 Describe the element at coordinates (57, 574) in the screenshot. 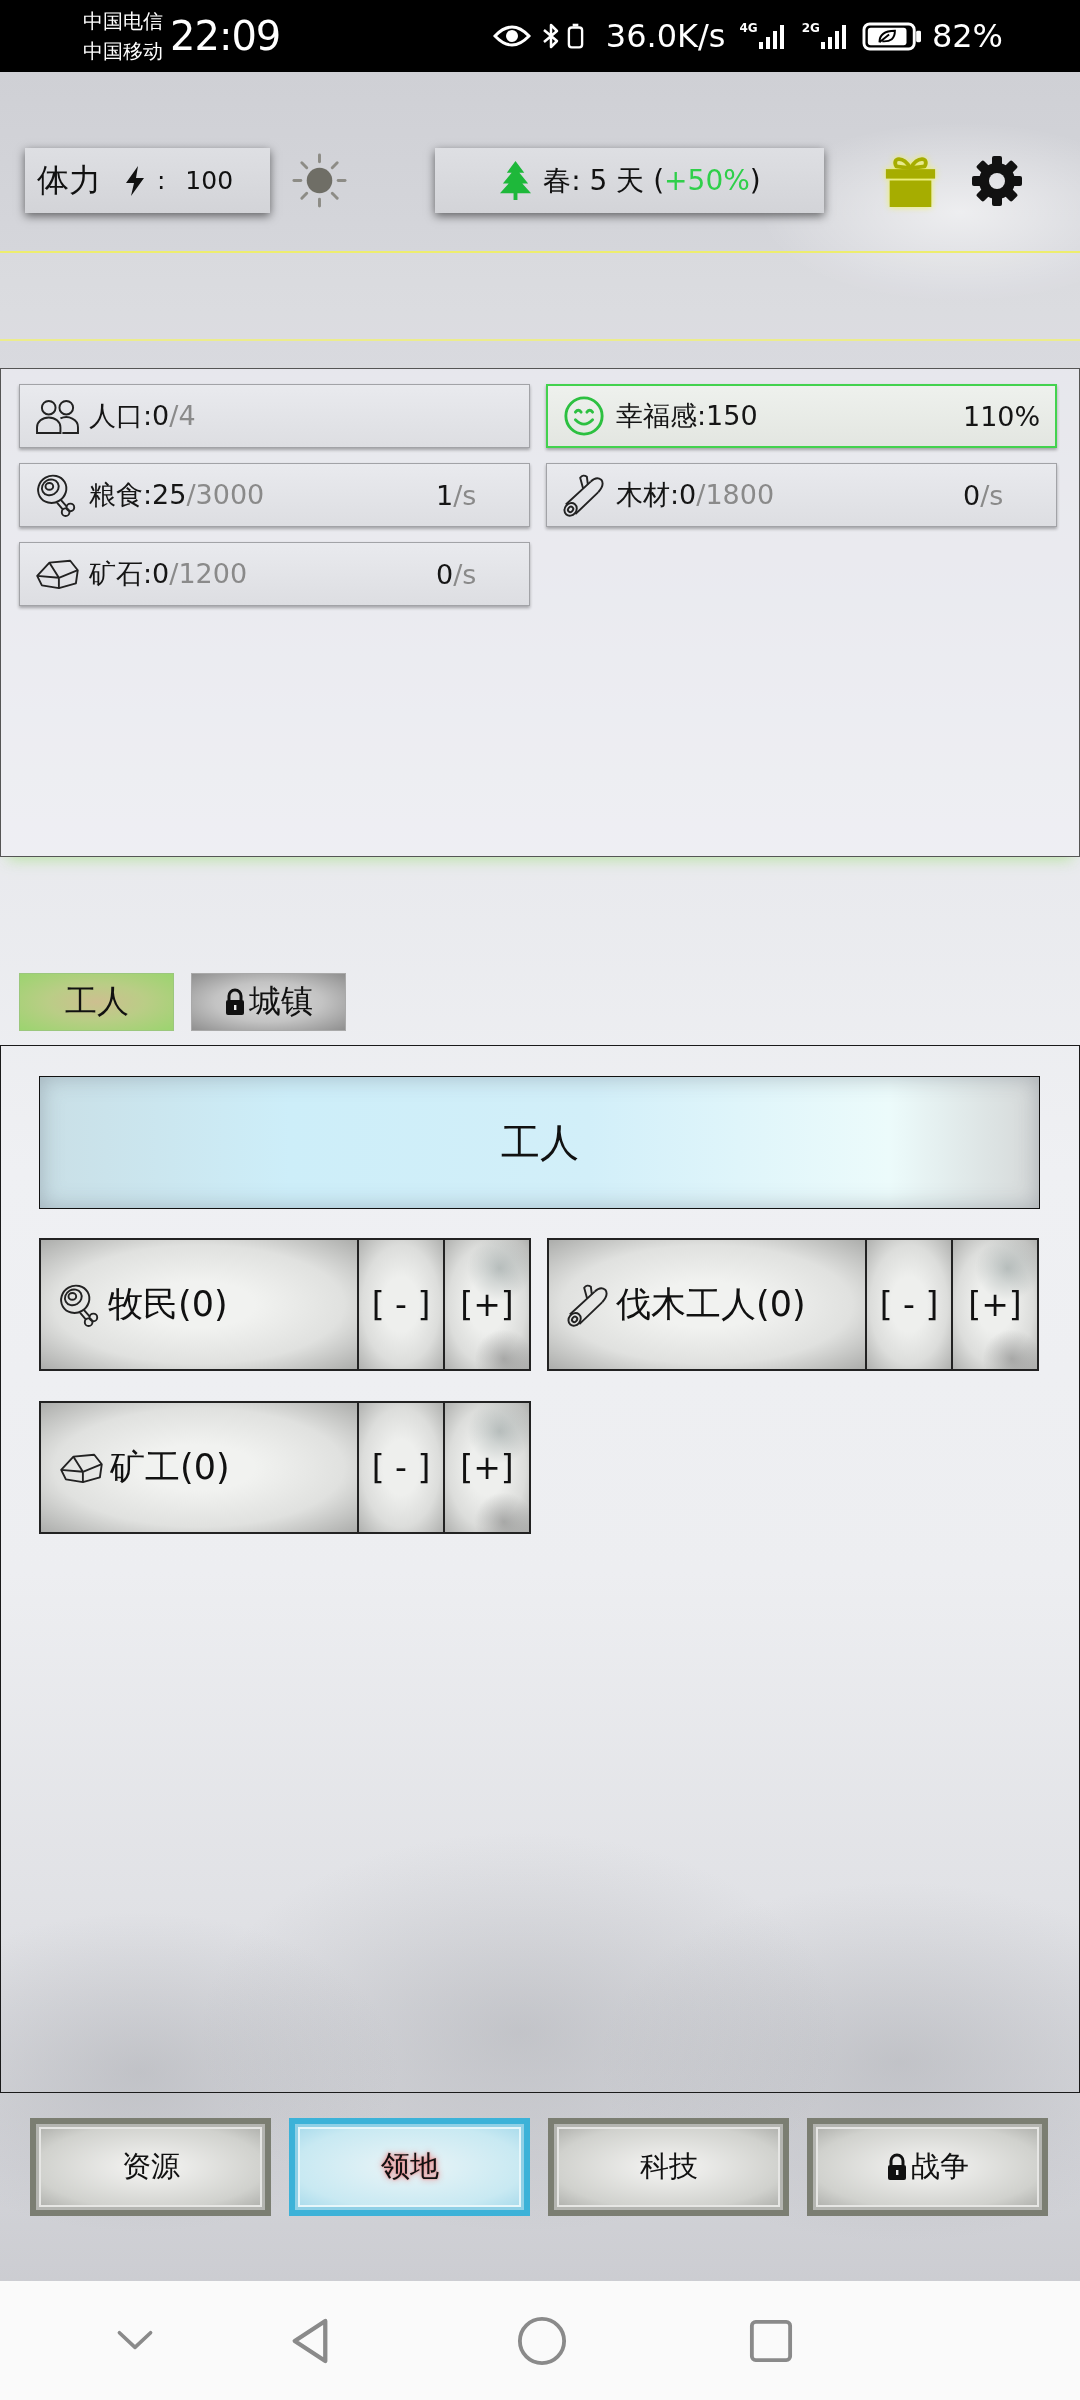

I see `rock-icon` at that location.